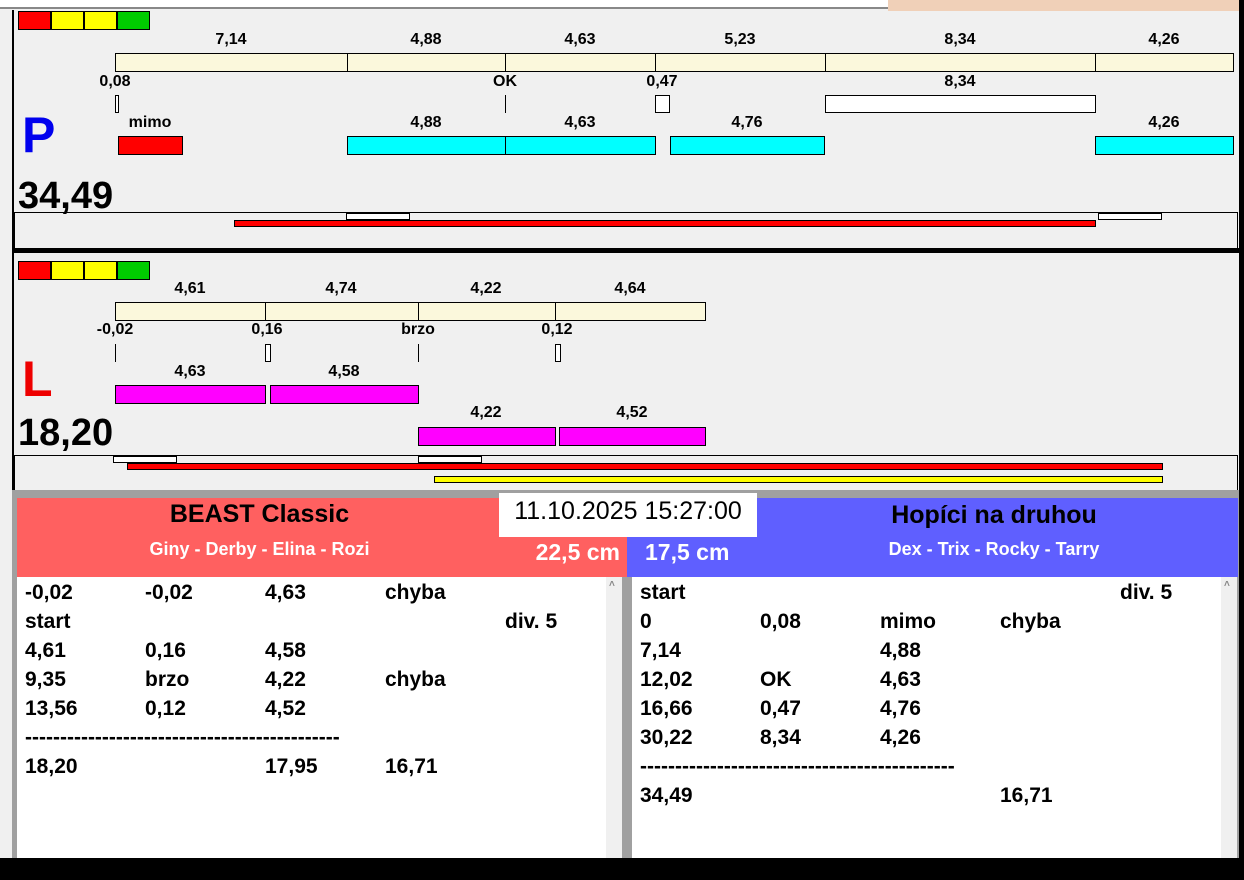  Describe the element at coordinates (666, 679) in the screenshot. I see `result-cell: 12,02` at that location.